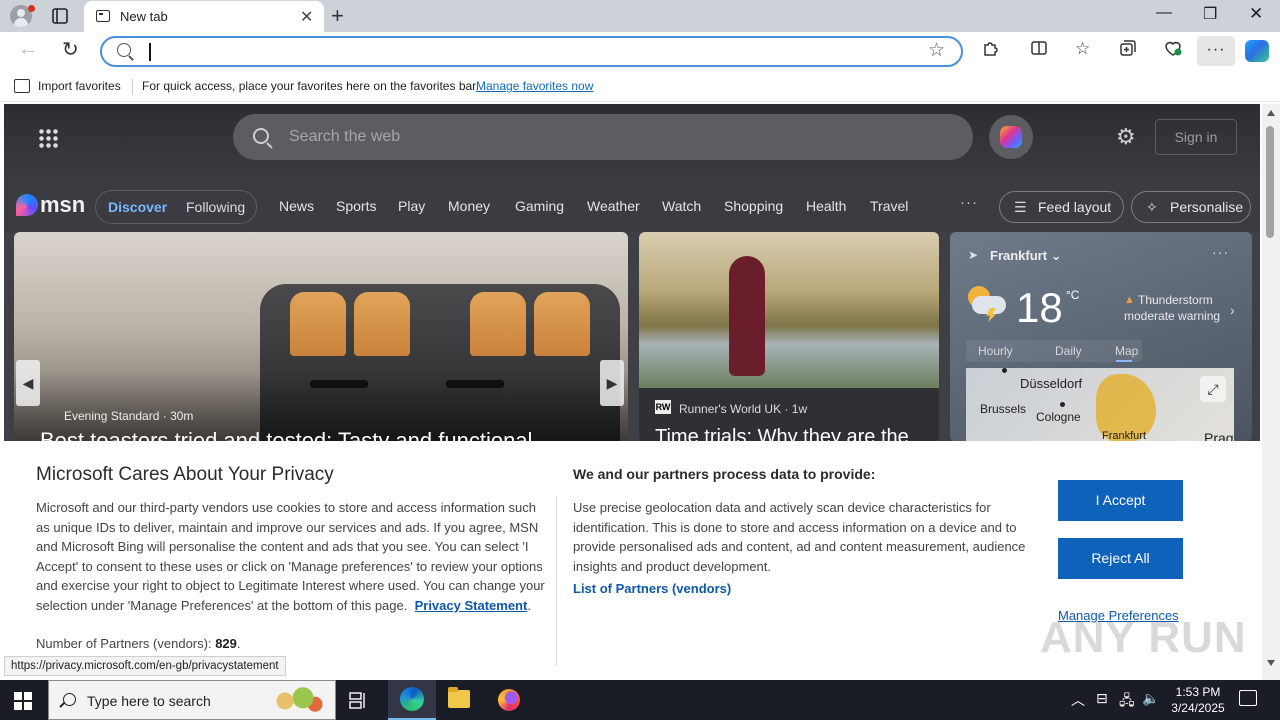 The width and height of the screenshot is (1280, 720). Describe the element at coordinates (1173, 48) in the screenshot. I see `browser-essentials-icon` at that location.